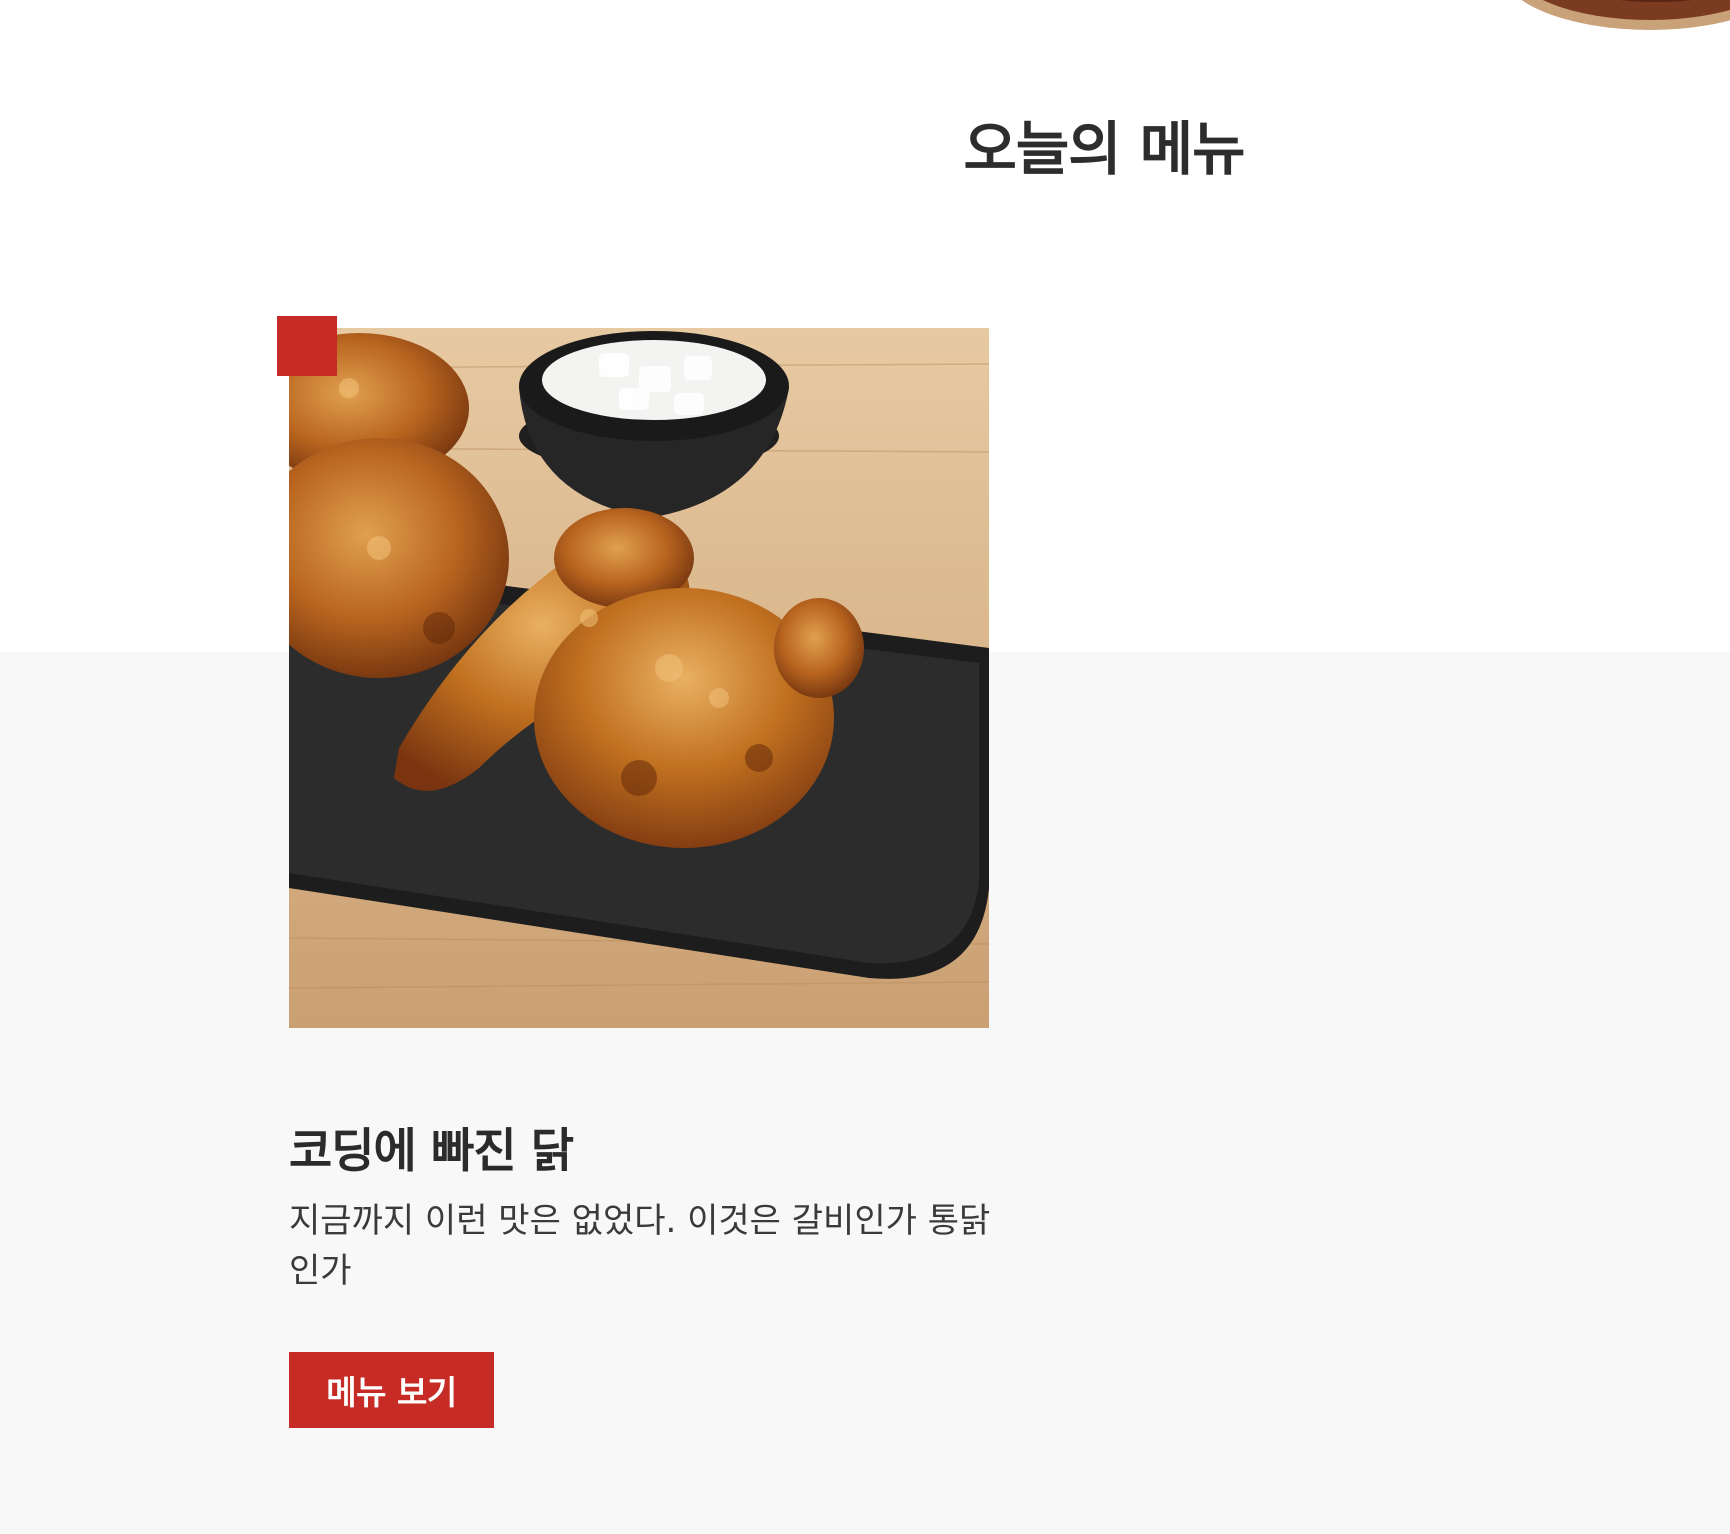 The height and width of the screenshot is (1534, 1730). I want to click on menu-item-title: 코딩에 빠진 닭, so click(431, 1151).